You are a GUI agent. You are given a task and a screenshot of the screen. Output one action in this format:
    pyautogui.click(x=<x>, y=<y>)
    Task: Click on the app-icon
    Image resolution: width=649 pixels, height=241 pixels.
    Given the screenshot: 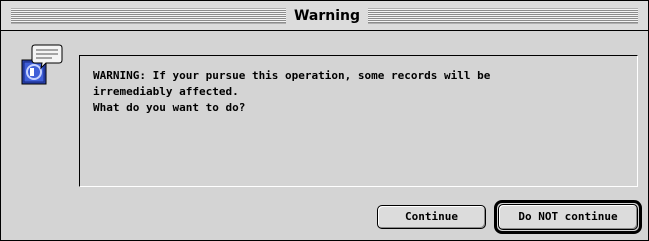 What is the action you would take?
    pyautogui.click(x=41, y=65)
    